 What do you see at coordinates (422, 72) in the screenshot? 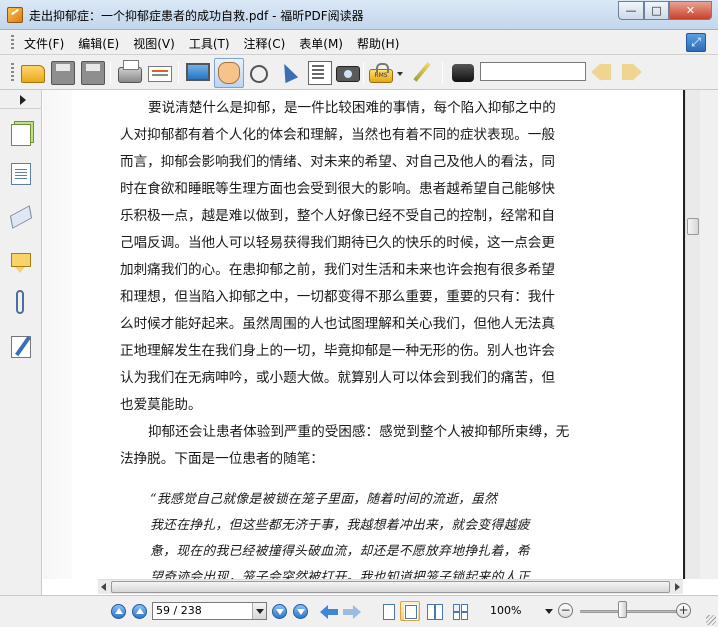
I see `sign-pen-icon` at bounding box center [422, 72].